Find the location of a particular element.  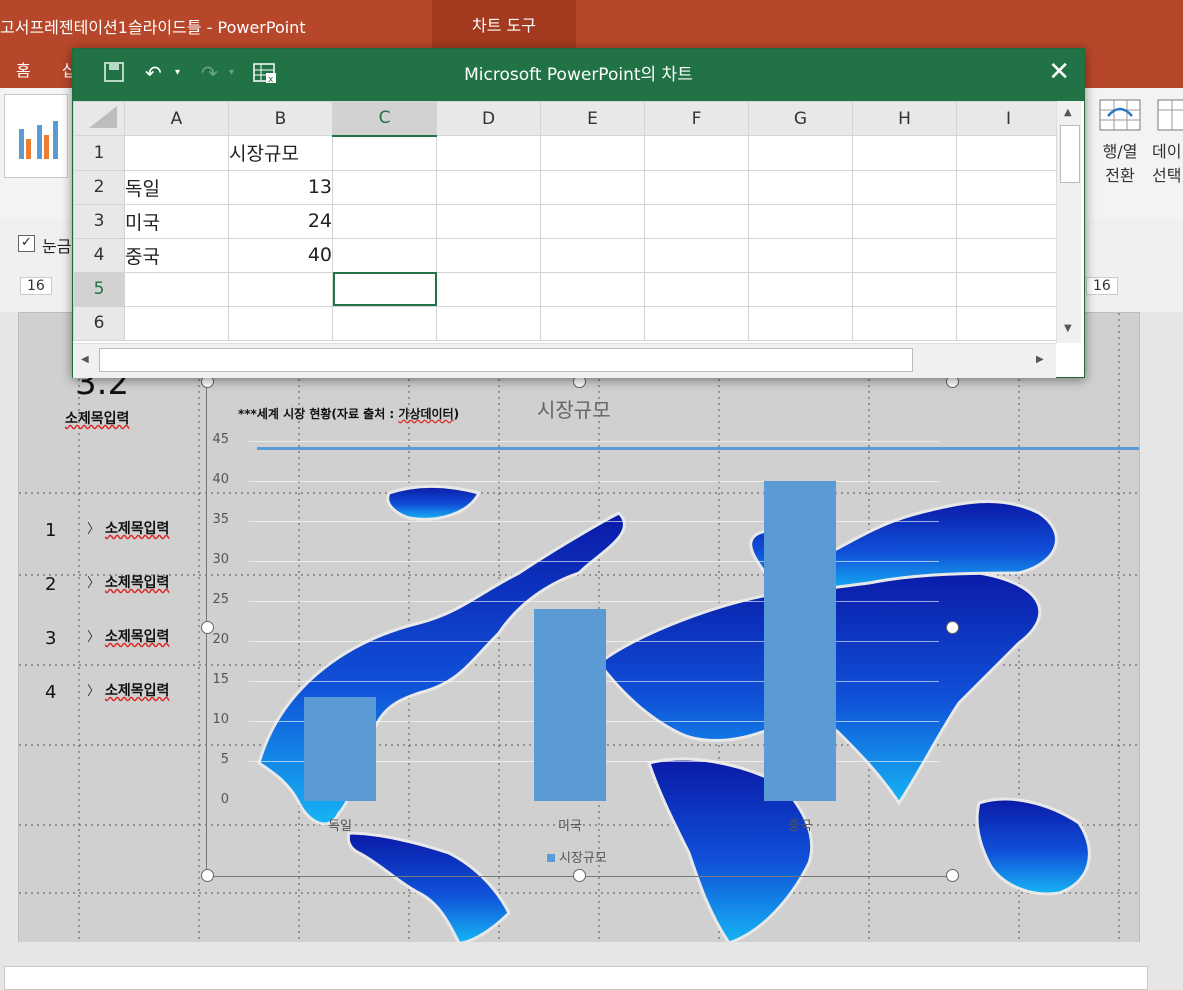

select-all-corner is located at coordinates (99, 118).